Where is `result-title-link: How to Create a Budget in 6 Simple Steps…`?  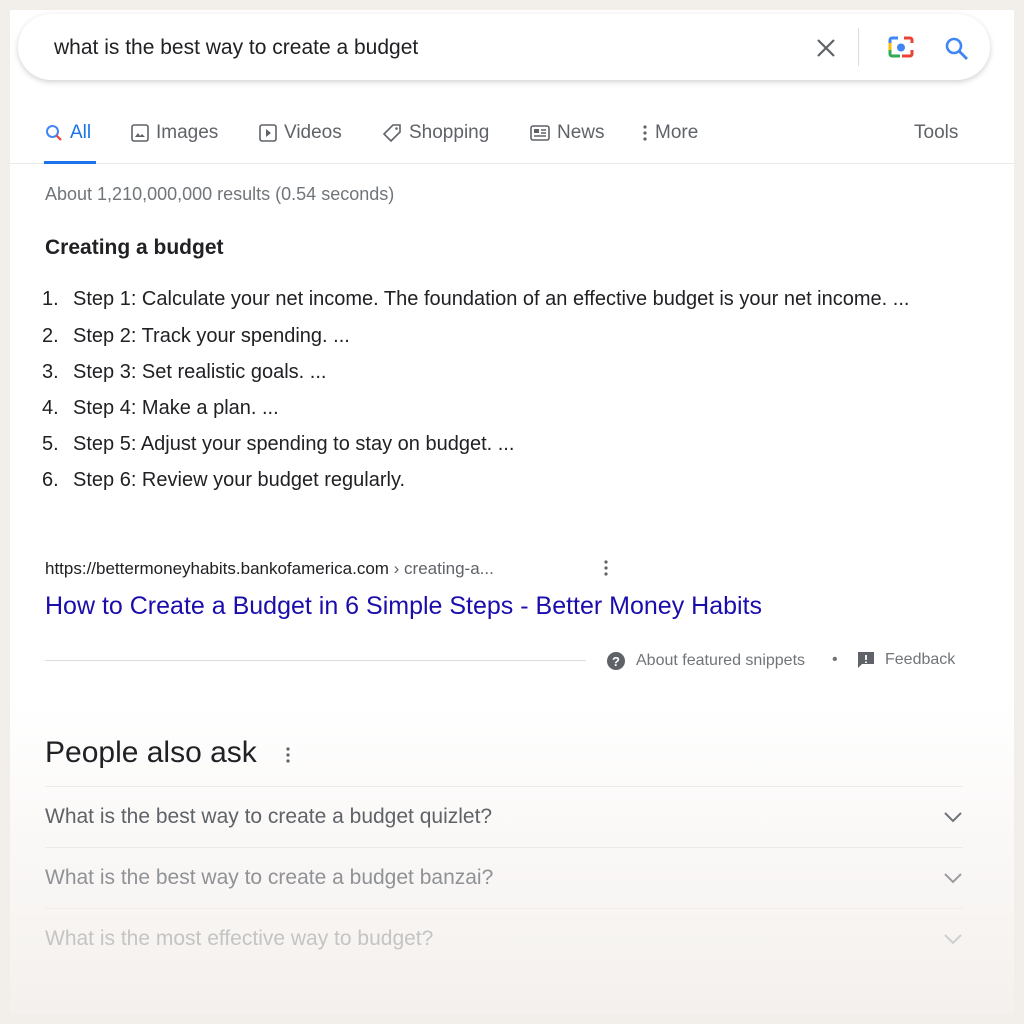 result-title-link: How to Create a Budget in 6 Simple Steps… is located at coordinates (403, 606).